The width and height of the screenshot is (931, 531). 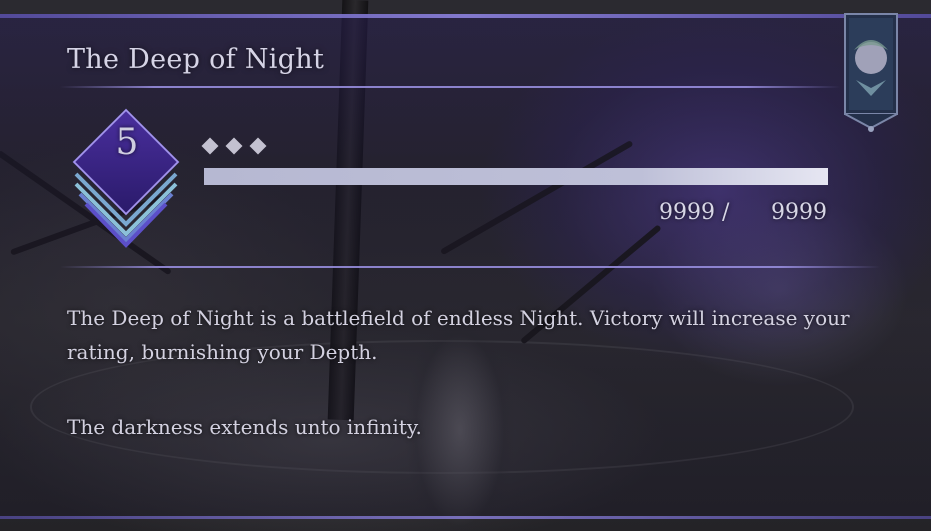 I want to click on panel-title: The Deep of Night, so click(x=196, y=59).